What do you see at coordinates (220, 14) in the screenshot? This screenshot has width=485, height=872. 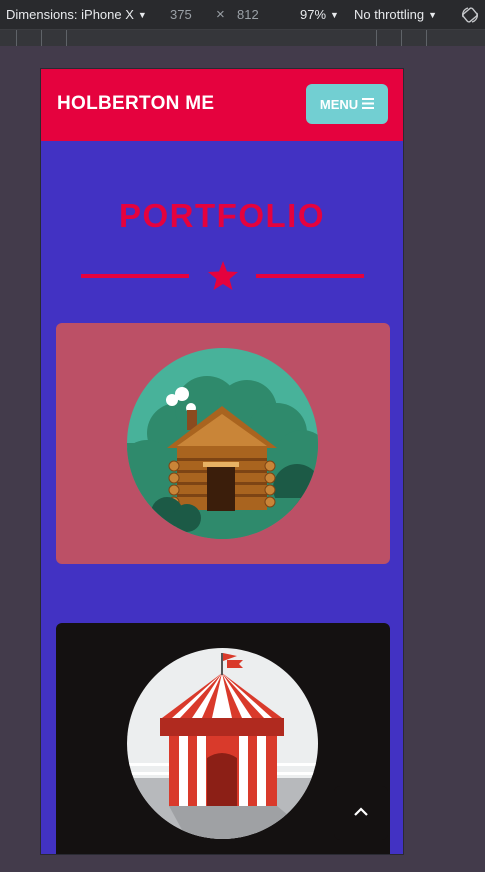 I see `times-icon: ×` at bounding box center [220, 14].